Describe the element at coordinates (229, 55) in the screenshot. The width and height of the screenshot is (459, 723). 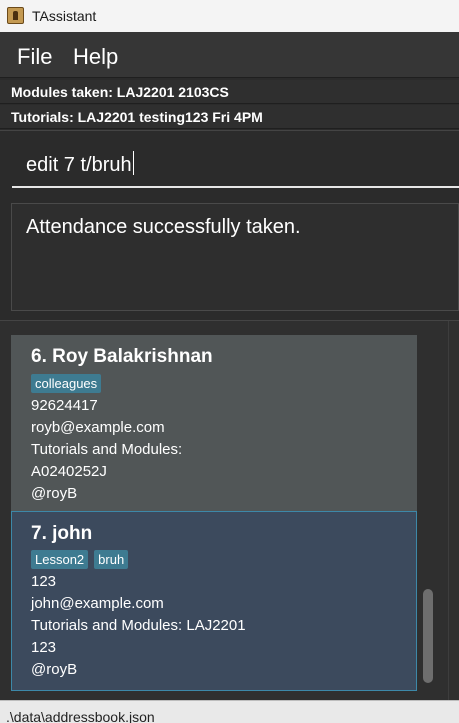
I see `menu-bar: File Help` at that location.